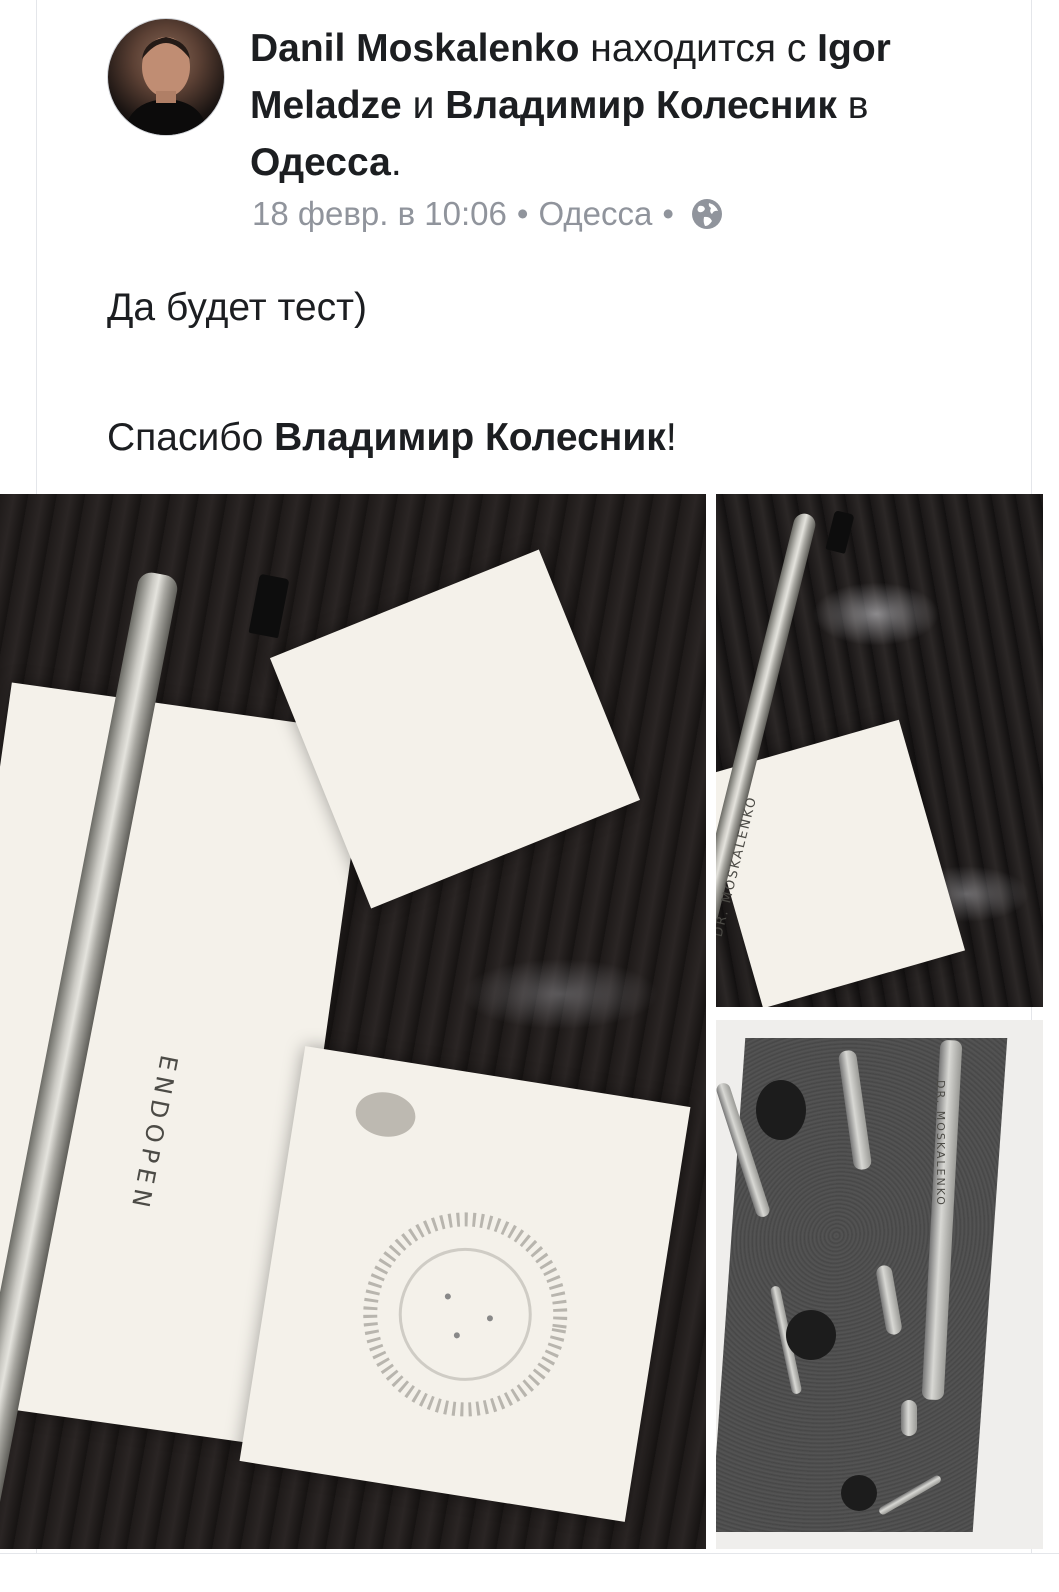 The height and width of the screenshot is (1592, 1059). Describe the element at coordinates (423, 105) in the screenshot. I see `and-text: и` at that location.